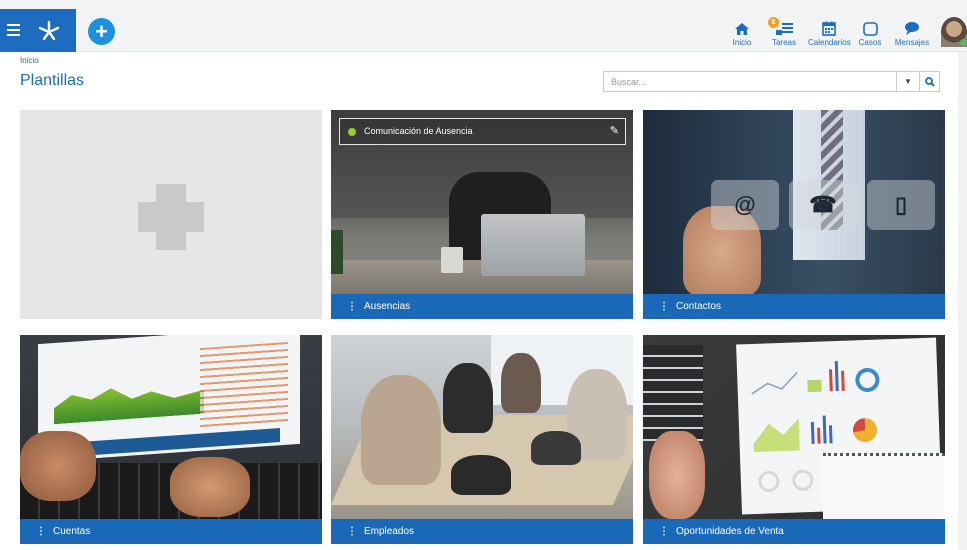 The width and height of the screenshot is (967, 550). What do you see at coordinates (482, 306) in the screenshot?
I see `tile-caption: ⋮ Ausencias` at bounding box center [482, 306].